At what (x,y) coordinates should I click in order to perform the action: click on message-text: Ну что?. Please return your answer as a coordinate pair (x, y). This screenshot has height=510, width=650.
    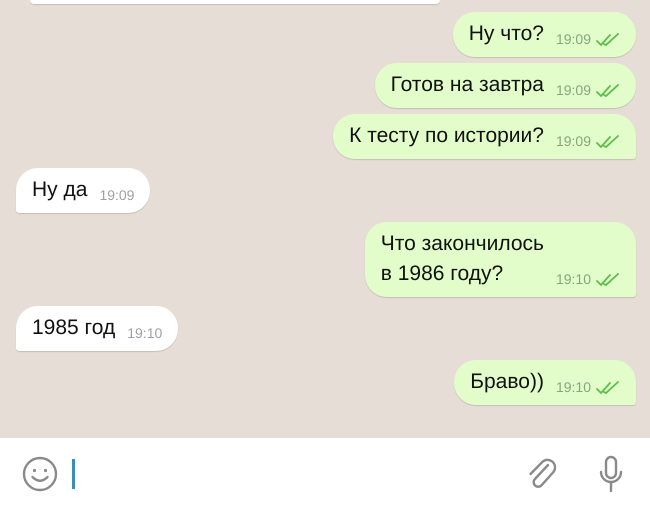
    Looking at the image, I should click on (506, 34).